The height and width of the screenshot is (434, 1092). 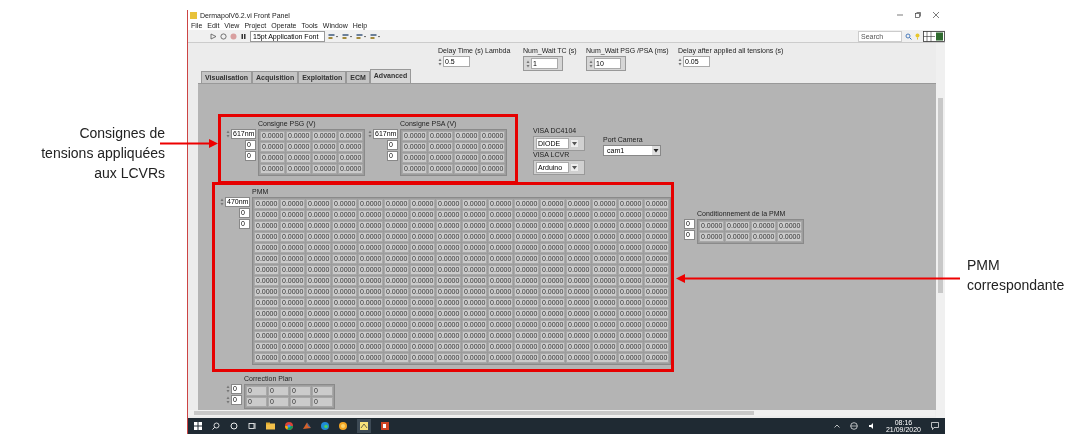 I want to click on pointer-arrow, so click(x=189, y=143).